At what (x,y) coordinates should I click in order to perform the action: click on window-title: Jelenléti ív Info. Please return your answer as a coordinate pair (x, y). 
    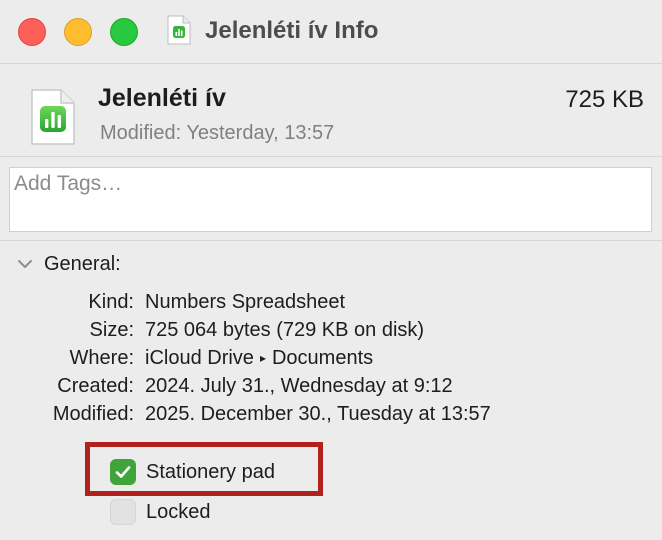
    Looking at the image, I should click on (292, 30).